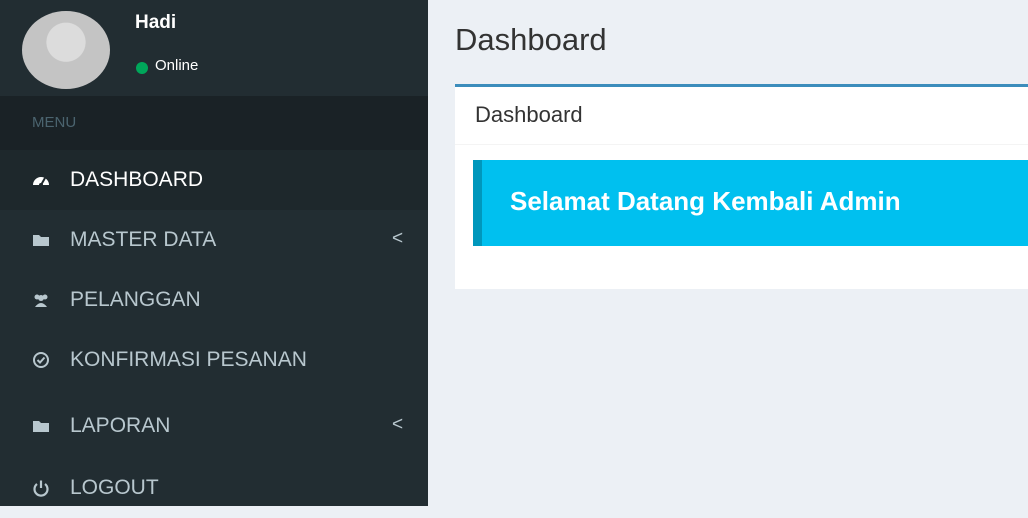 The width and height of the screenshot is (1028, 518). I want to click on menu-header-label: MENU, so click(54, 122).